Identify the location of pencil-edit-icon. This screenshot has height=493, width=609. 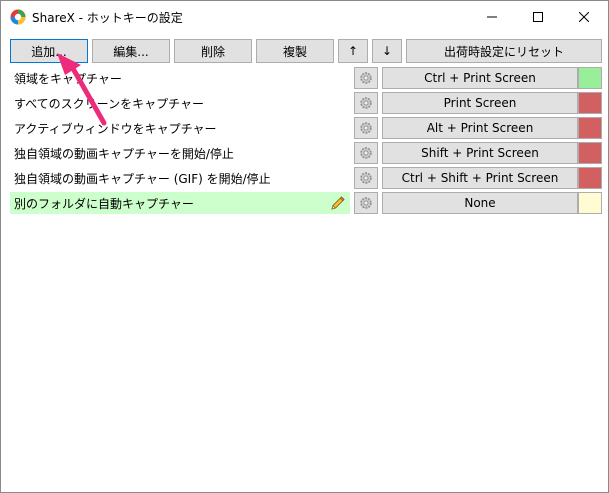
(338, 203).